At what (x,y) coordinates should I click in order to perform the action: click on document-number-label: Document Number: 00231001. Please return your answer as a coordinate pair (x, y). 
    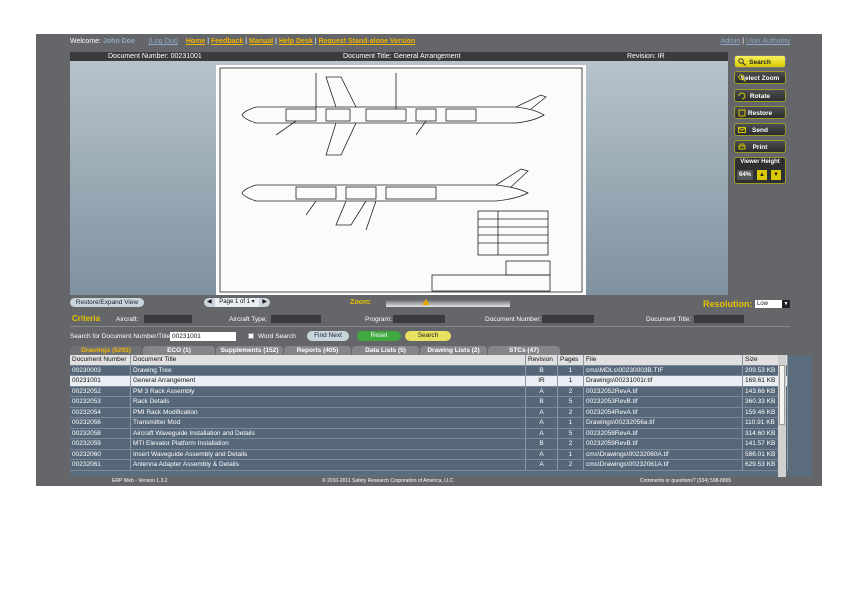
    Looking at the image, I should click on (155, 56).